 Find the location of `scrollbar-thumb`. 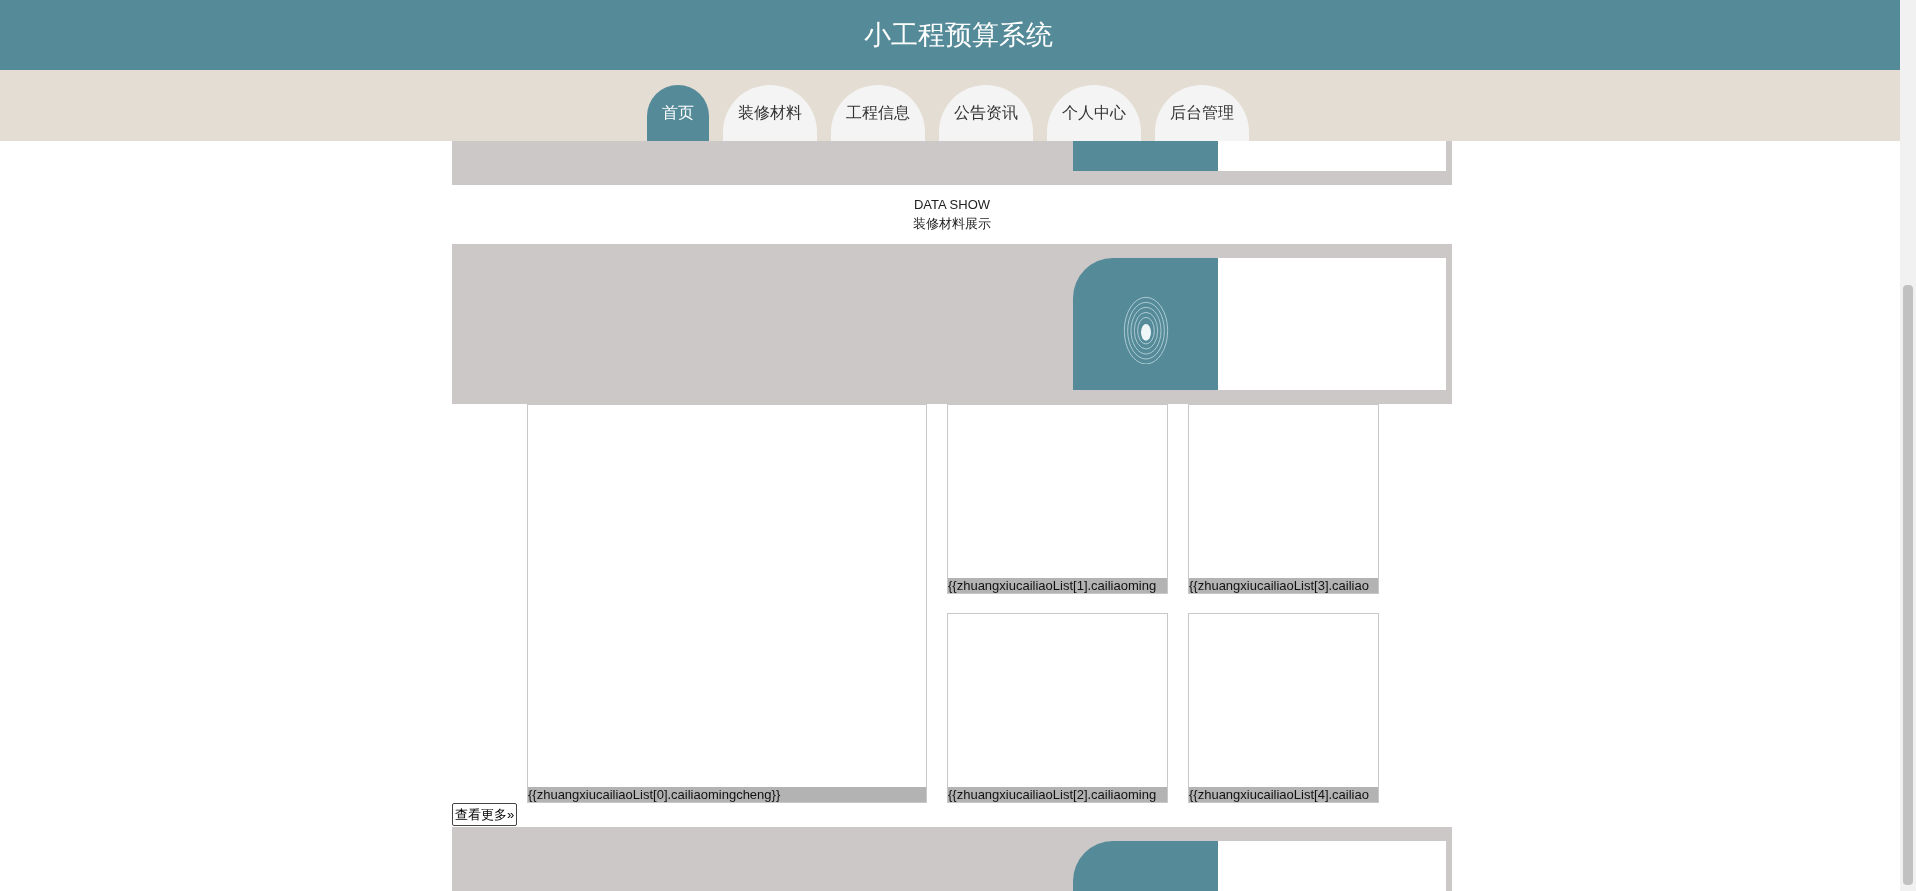

scrollbar-thumb is located at coordinates (1908, 585).